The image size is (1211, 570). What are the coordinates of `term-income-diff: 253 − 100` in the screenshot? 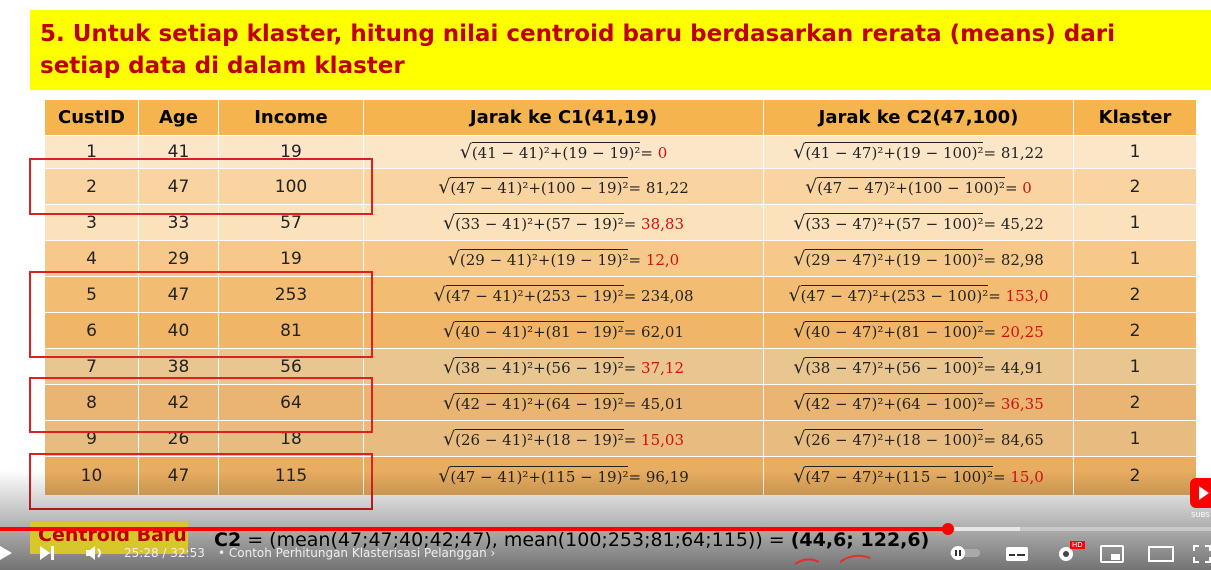 It's located at (937, 295).